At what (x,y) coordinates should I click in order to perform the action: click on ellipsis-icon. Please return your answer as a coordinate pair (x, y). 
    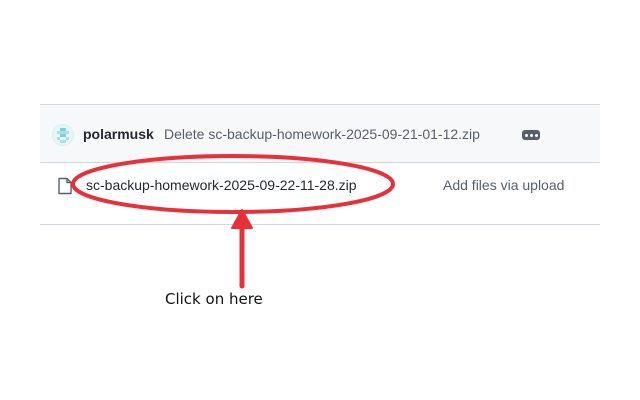
    Looking at the image, I should click on (531, 135).